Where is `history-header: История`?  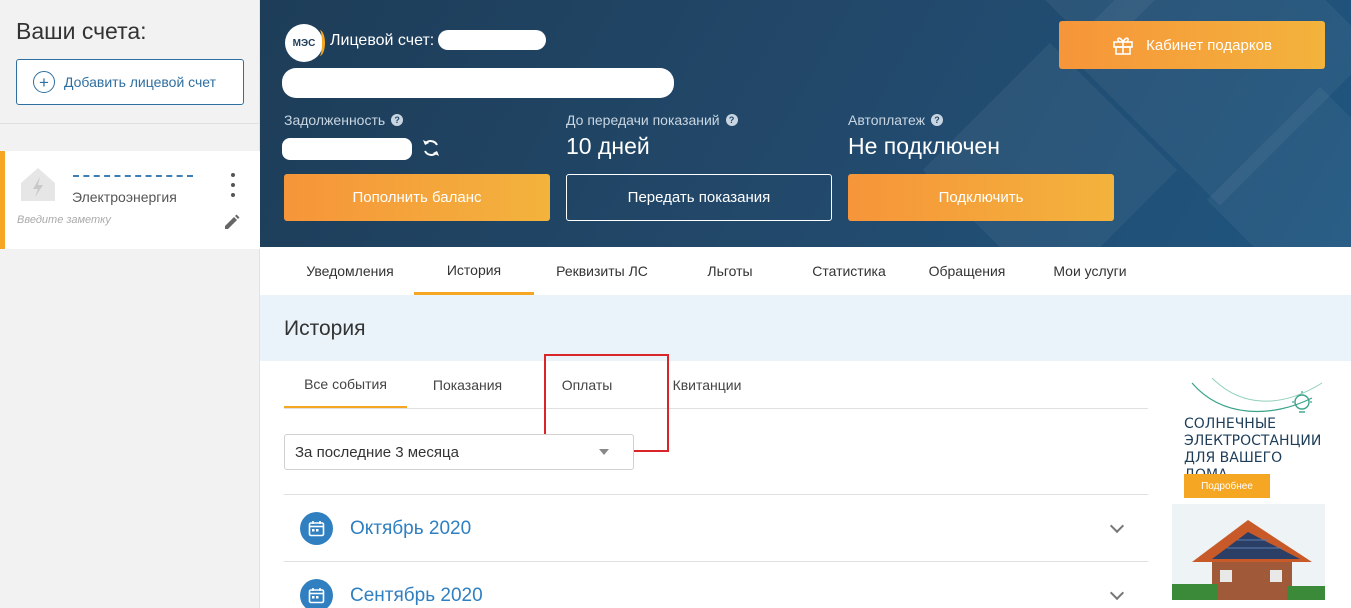
history-header: История is located at coordinates (805, 328).